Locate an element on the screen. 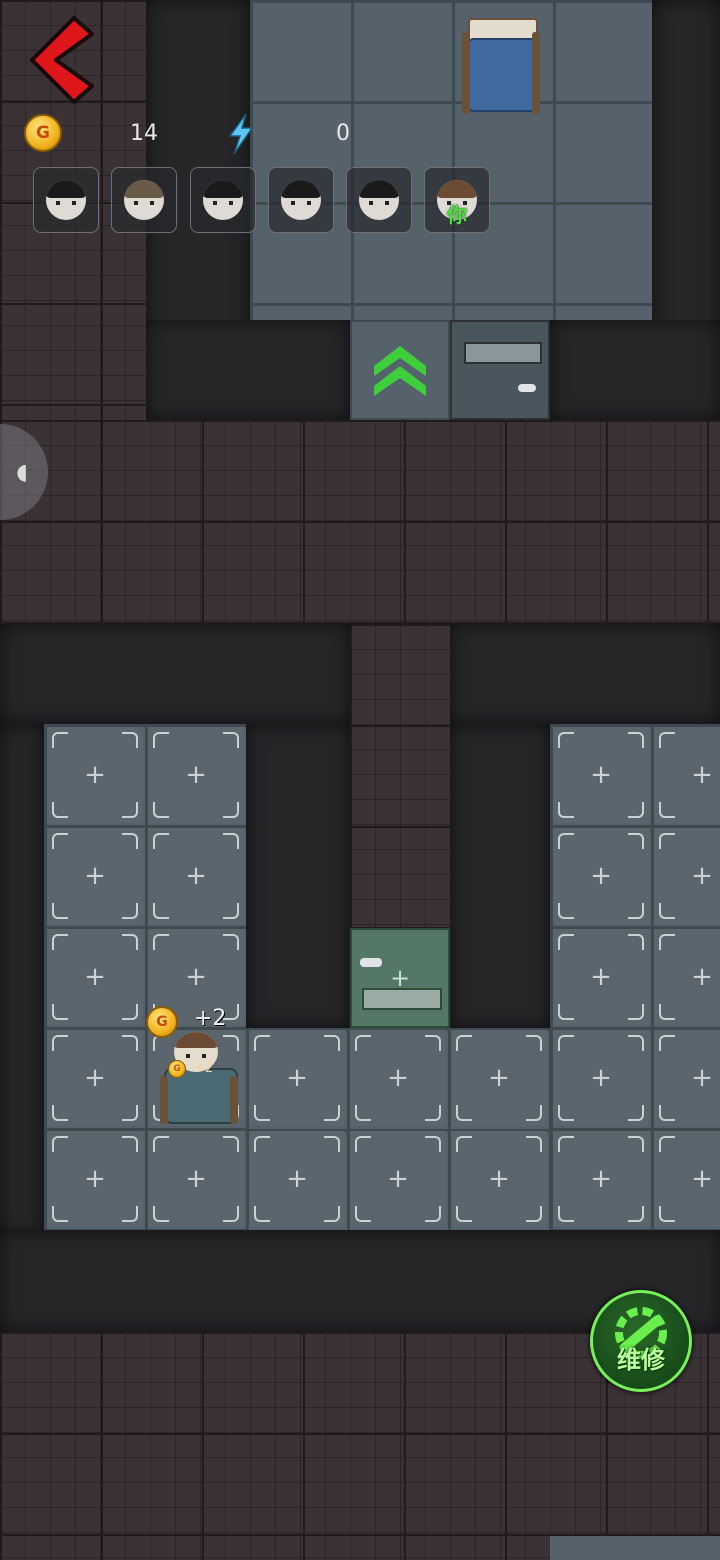 Image resolution: width=720 pixels, height=1560 pixels. back-arrow-icon is located at coordinates (62, 60).